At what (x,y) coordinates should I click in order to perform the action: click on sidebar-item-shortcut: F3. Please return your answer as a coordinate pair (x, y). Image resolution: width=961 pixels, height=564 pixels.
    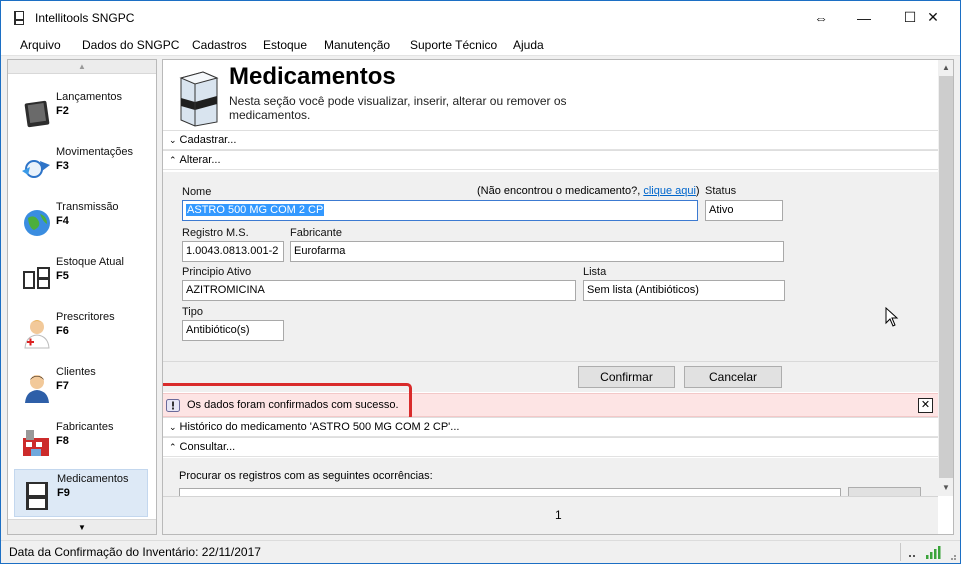
    Looking at the image, I should click on (62, 166).